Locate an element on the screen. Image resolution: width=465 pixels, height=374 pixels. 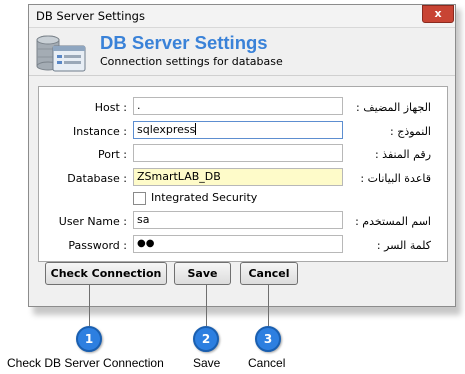
database-input: ZSmartLAB_DB is located at coordinates (238, 177).